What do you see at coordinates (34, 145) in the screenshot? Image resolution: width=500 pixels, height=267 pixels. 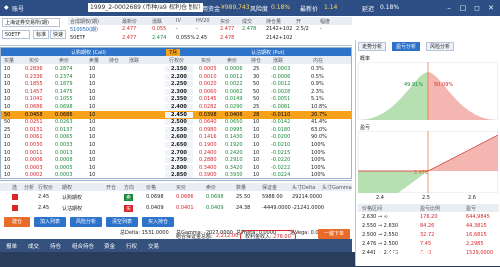 I see `chain-cell: 0.0030` at bounding box center [34, 145].